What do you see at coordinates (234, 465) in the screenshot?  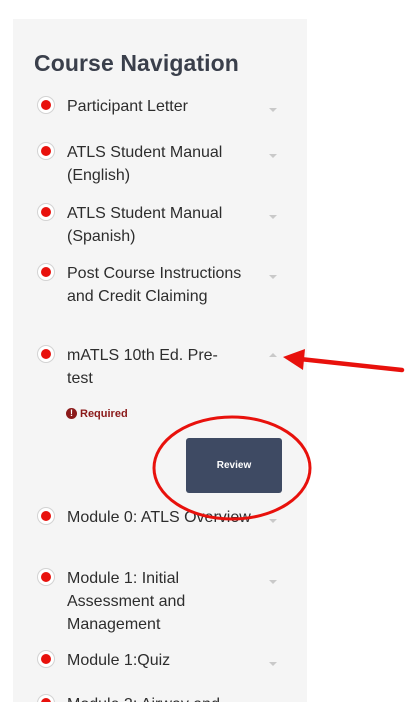 I see `review-button: Review` at bounding box center [234, 465].